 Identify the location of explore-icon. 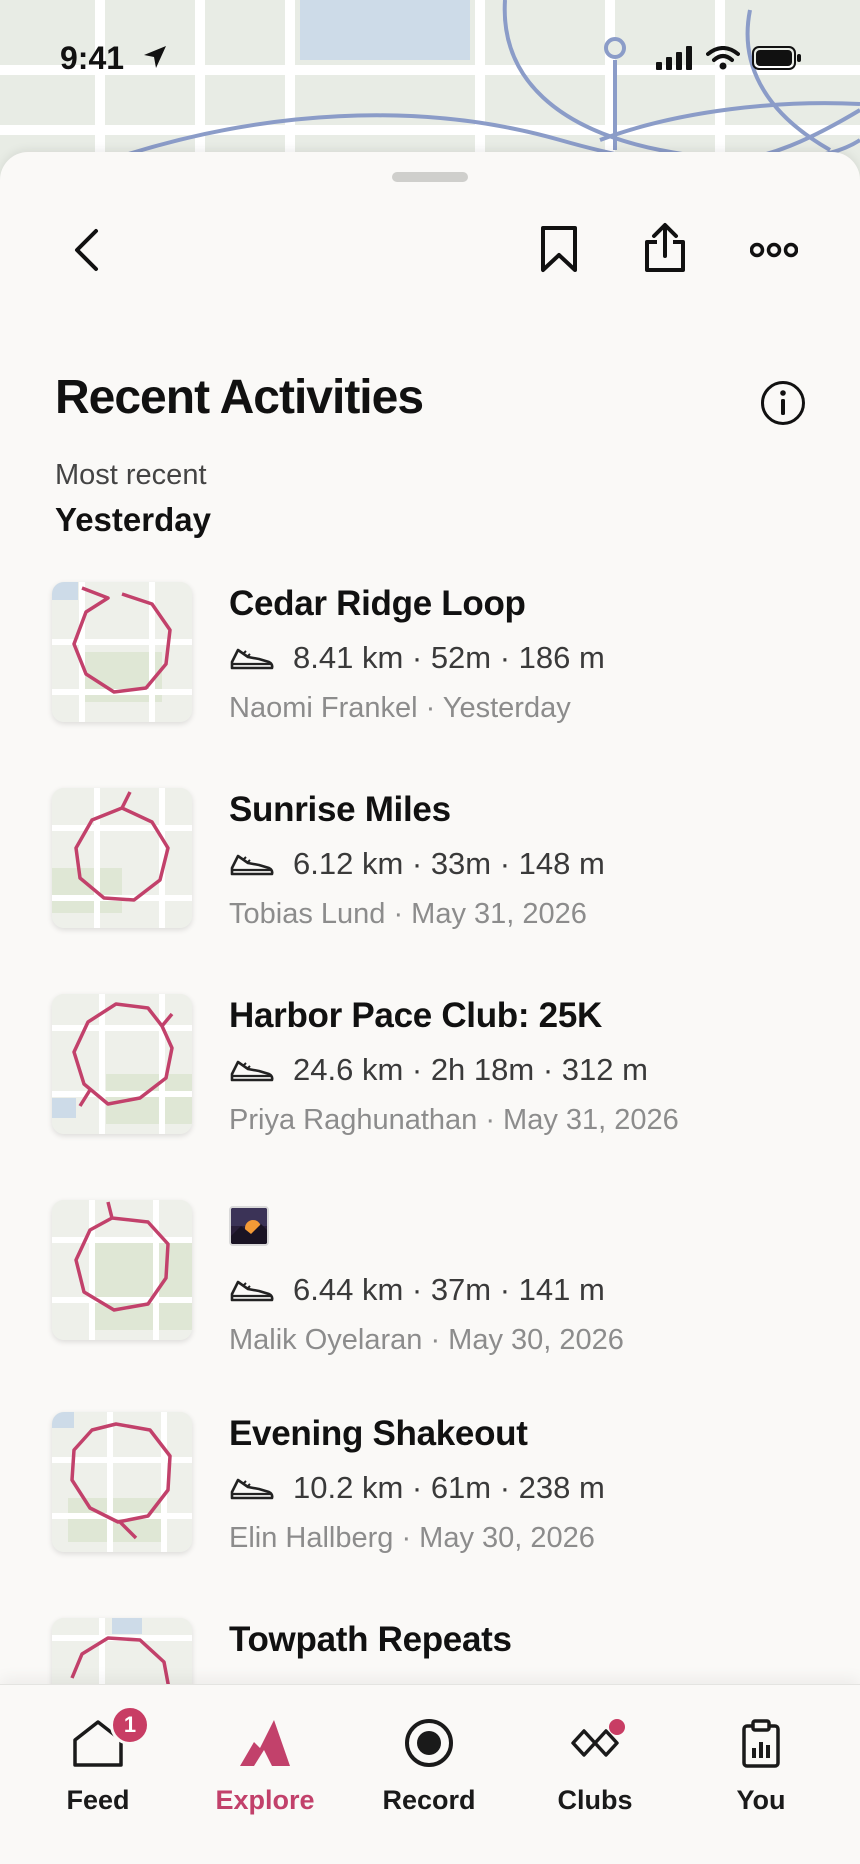
(265, 1743).